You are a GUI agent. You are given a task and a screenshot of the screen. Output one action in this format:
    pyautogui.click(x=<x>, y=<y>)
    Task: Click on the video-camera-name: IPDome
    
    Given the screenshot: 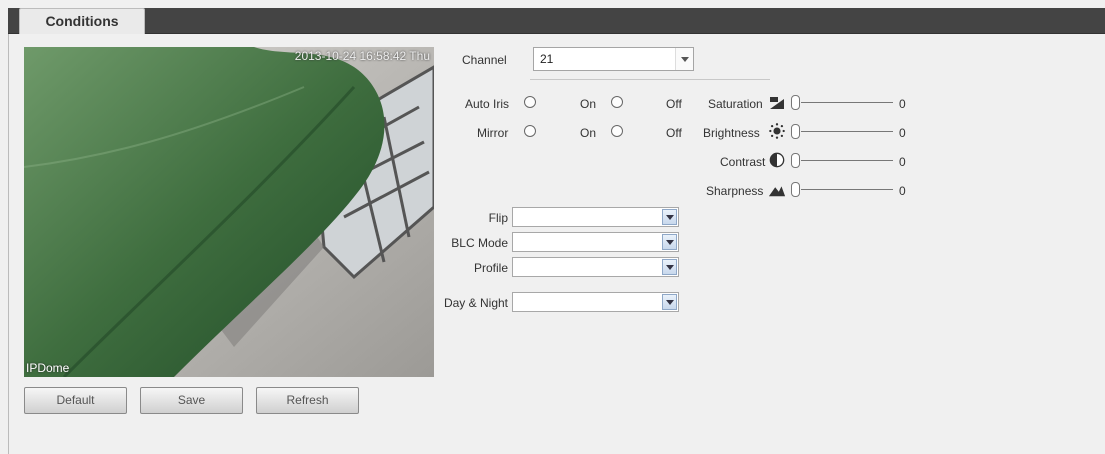 What is the action you would take?
    pyautogui.click(x=48, y=368)
    